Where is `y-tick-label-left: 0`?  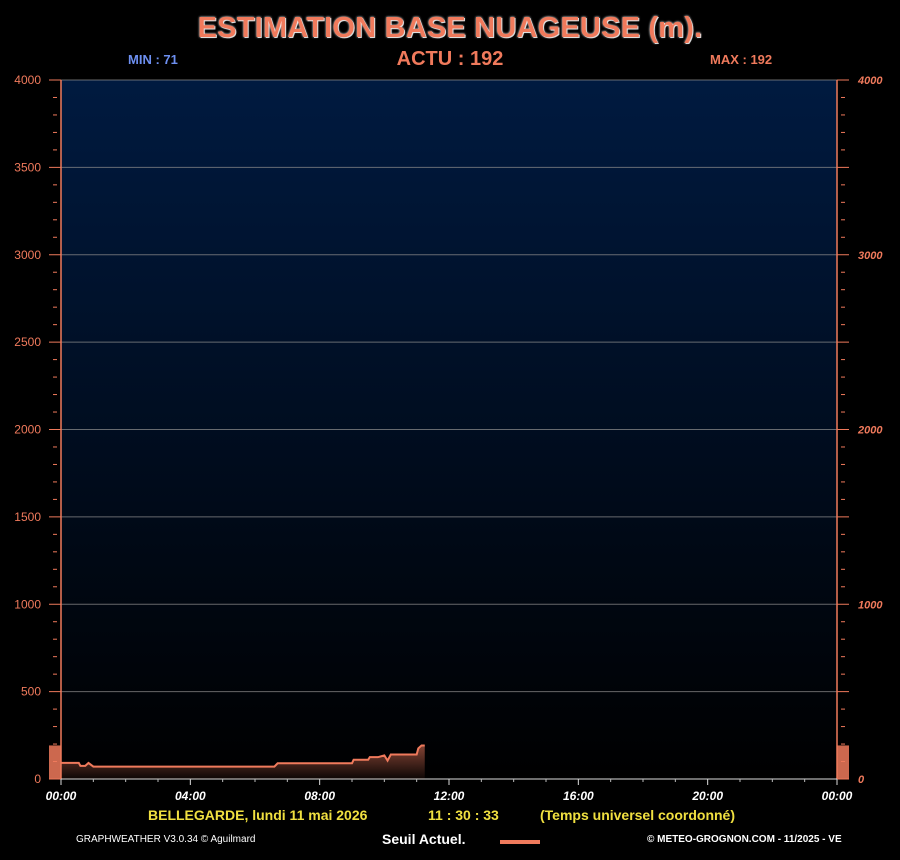 y-tick-label-left: 0 is located at coordinates (37, 779).